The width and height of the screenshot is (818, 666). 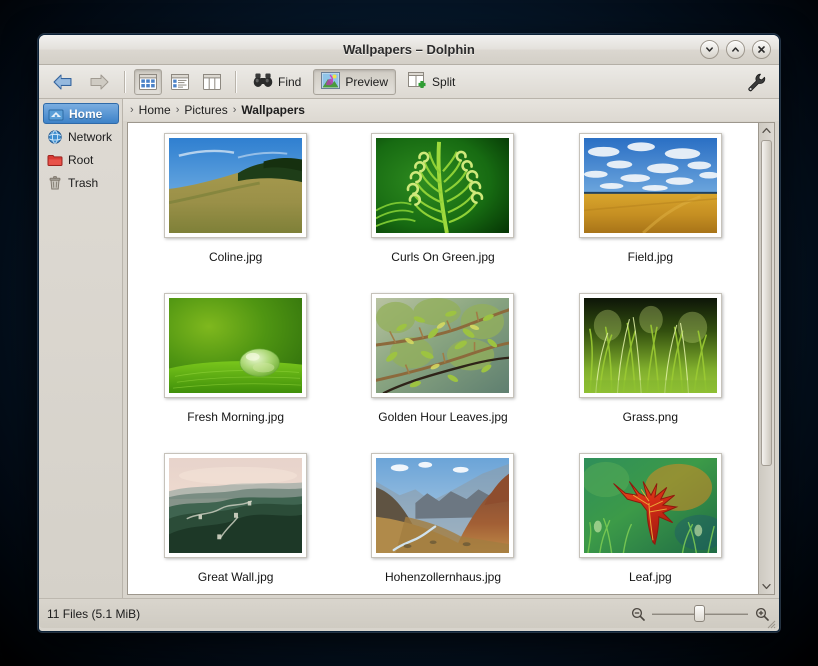 What do you see at coordinates (709, 49) in the screenshot?
I see `minimize-button` at bounding box center [709, 49].